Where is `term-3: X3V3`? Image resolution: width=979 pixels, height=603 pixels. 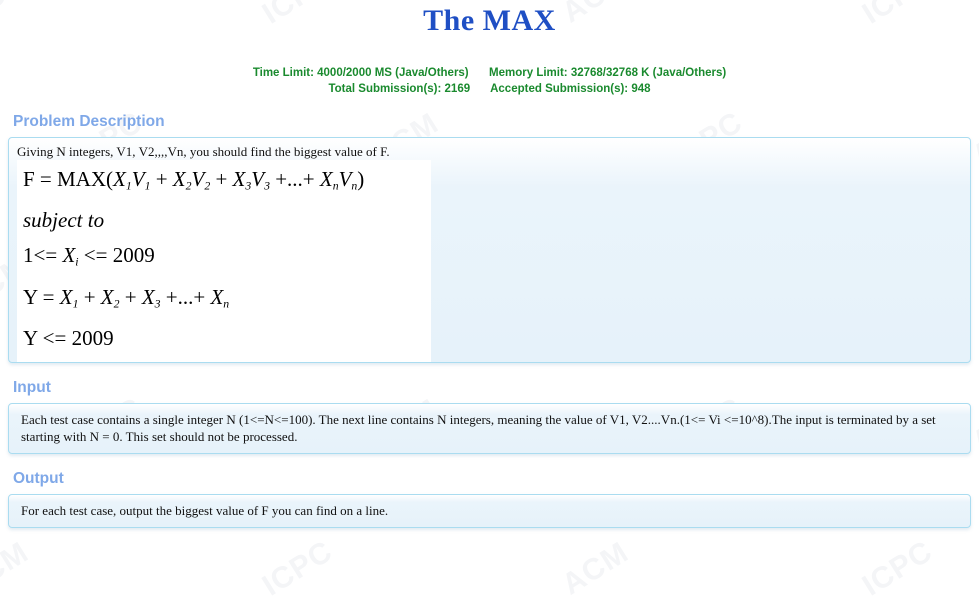
term-3: X3V3 is located at coordinates (251, 180).